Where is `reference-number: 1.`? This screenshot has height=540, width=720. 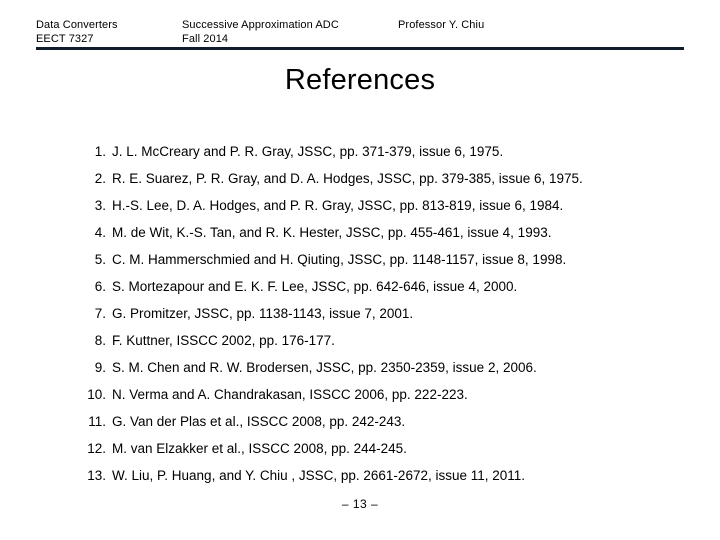 reference-number: 1. is located at coordinates (100, 151).